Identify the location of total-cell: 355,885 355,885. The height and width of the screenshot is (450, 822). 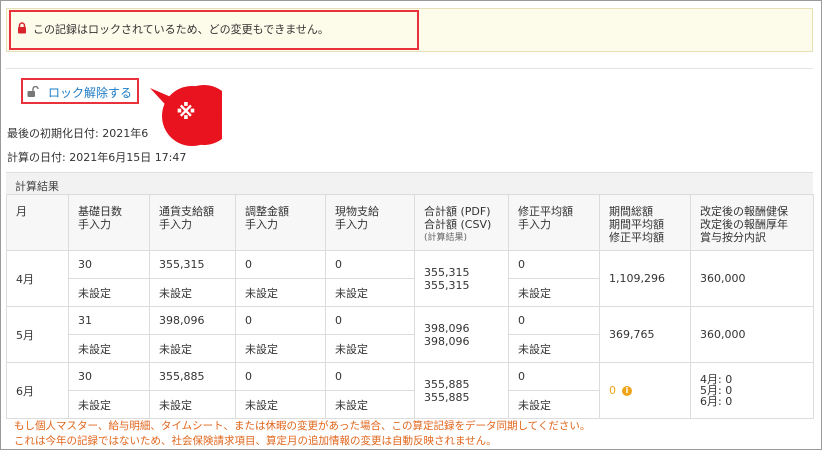
(461, 390).